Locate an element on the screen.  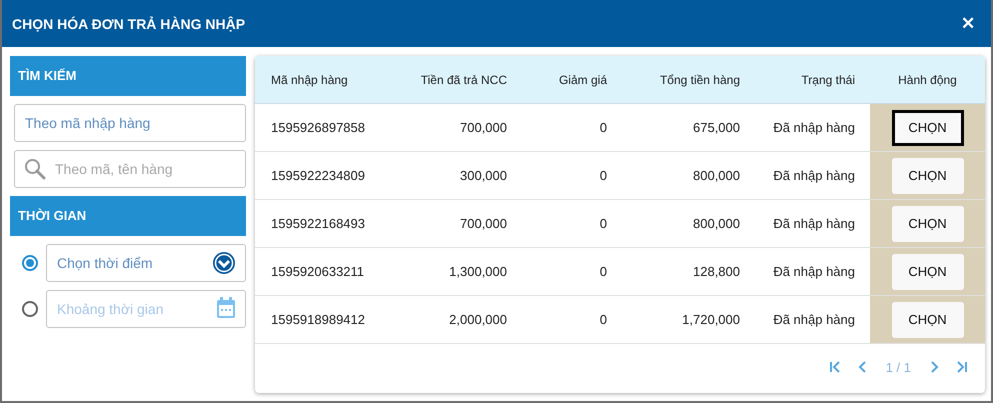
table-cell-text: 300,000 is located at coordinates (483, 175).